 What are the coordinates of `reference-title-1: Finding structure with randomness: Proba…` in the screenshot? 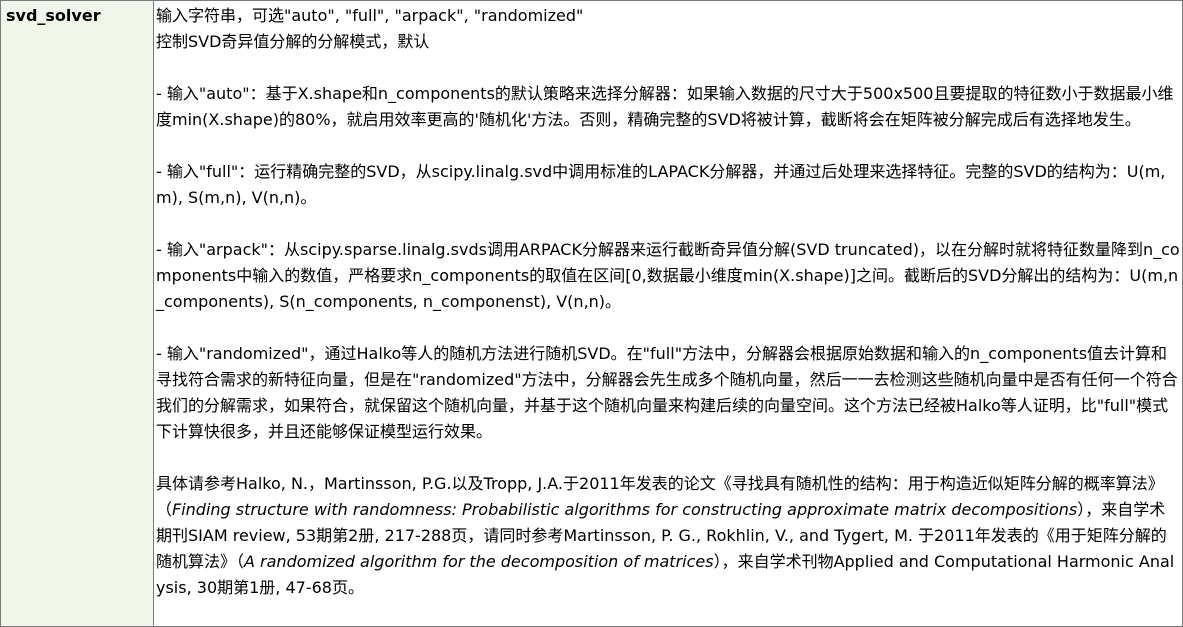 It's located at (625, 509).